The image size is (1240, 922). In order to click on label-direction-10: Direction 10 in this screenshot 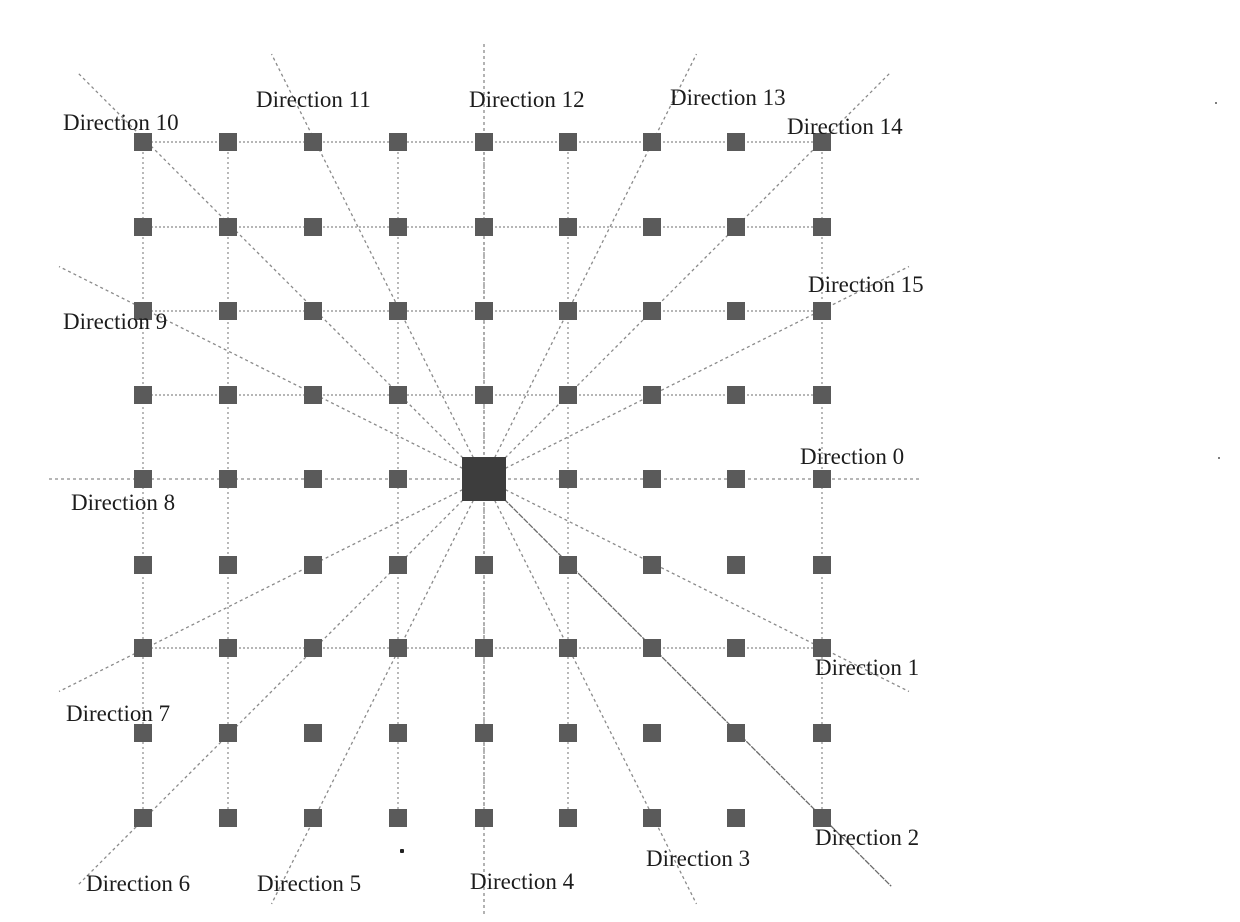, I will do `click(121, 122)`.